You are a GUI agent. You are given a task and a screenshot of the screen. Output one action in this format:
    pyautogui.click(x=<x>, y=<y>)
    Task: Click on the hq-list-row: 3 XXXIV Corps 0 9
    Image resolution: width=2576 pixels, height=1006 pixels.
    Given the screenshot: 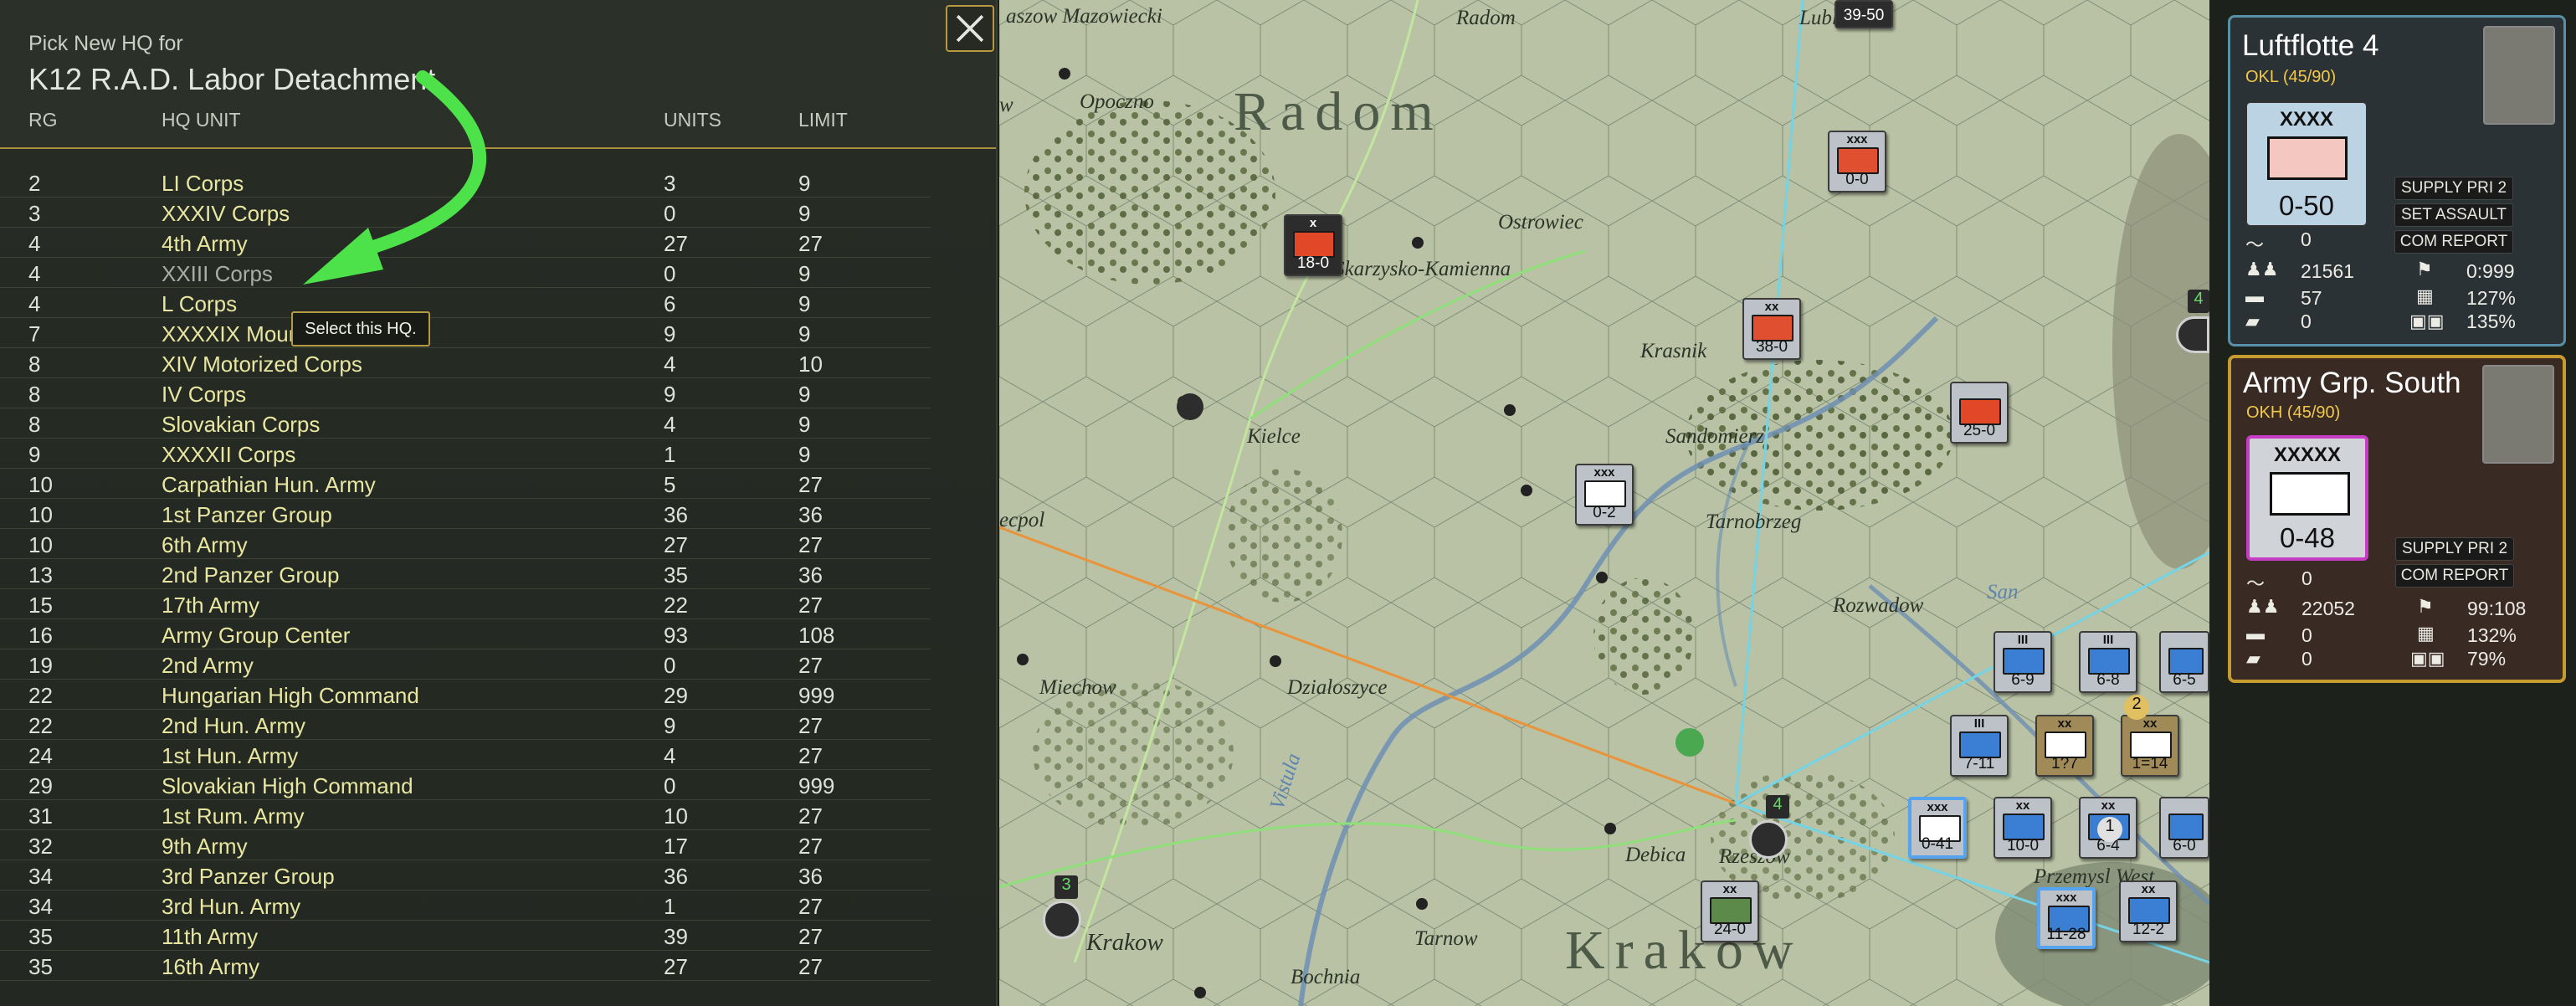 What is the action you would take?
    pyautogui.click(x=465, y=213)
    